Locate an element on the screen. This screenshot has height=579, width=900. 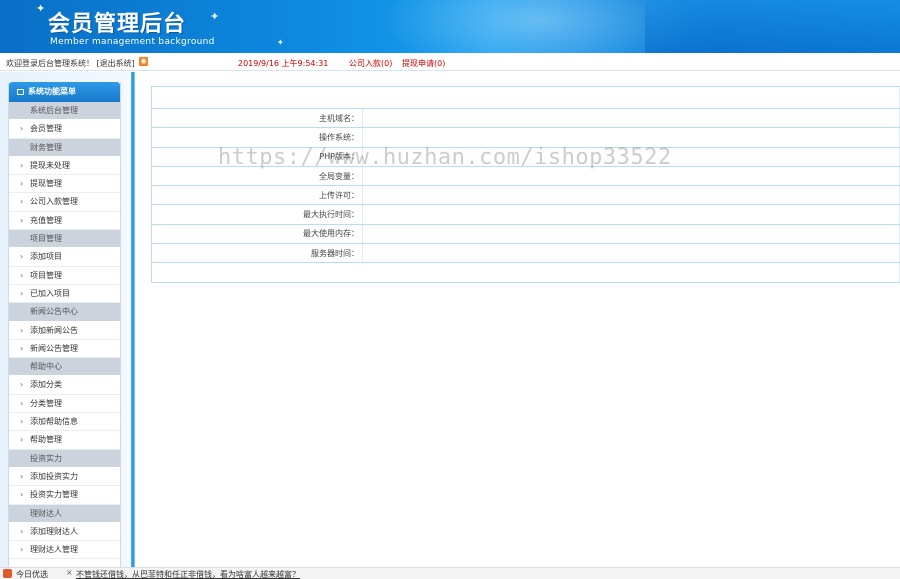
sidebar-item-label: 项目管理 is located at coordinates (46, 275).